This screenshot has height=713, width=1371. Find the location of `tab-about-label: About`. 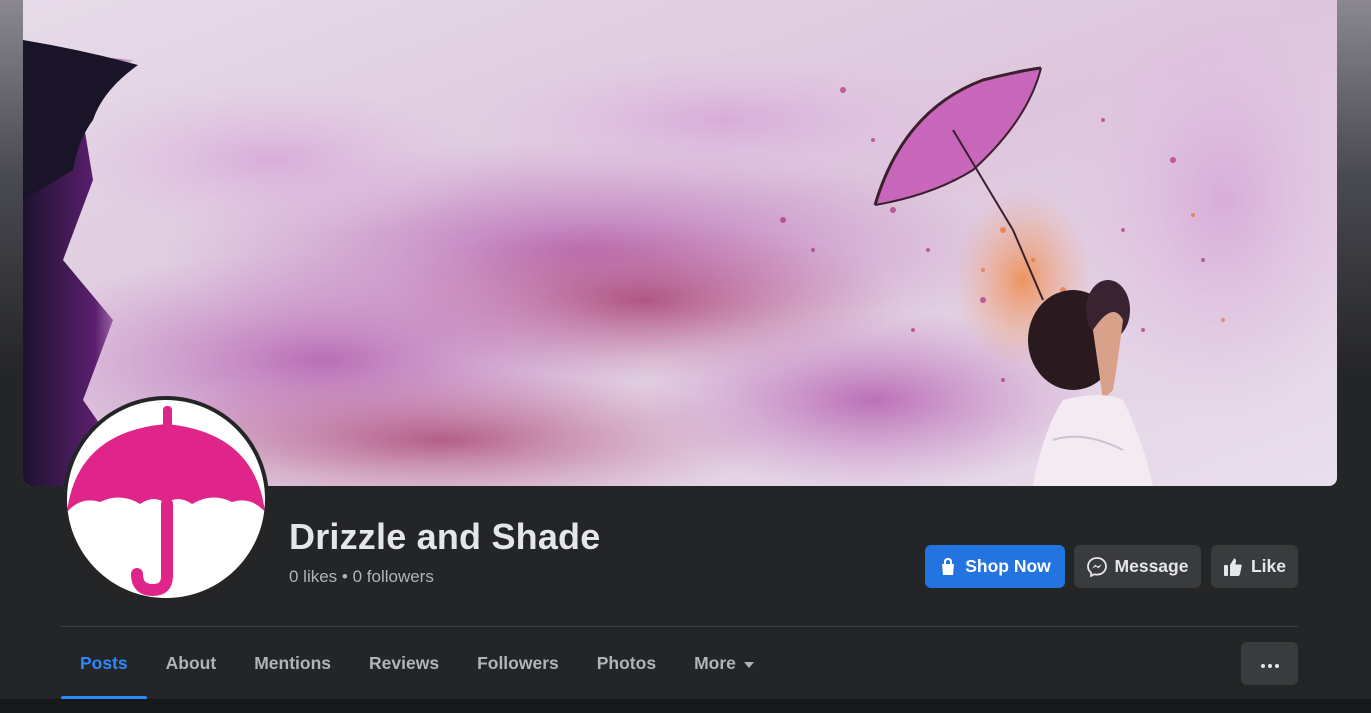

tab-about-label: About is located at coordinates (191, 662).